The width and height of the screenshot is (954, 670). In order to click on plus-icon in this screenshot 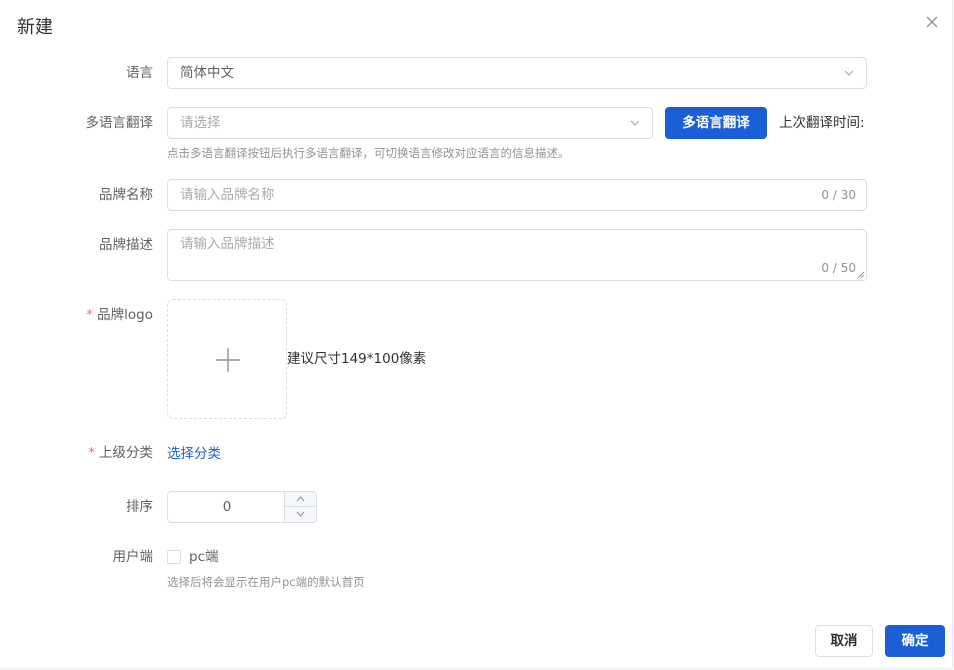, I will do `click(228, 360)`.